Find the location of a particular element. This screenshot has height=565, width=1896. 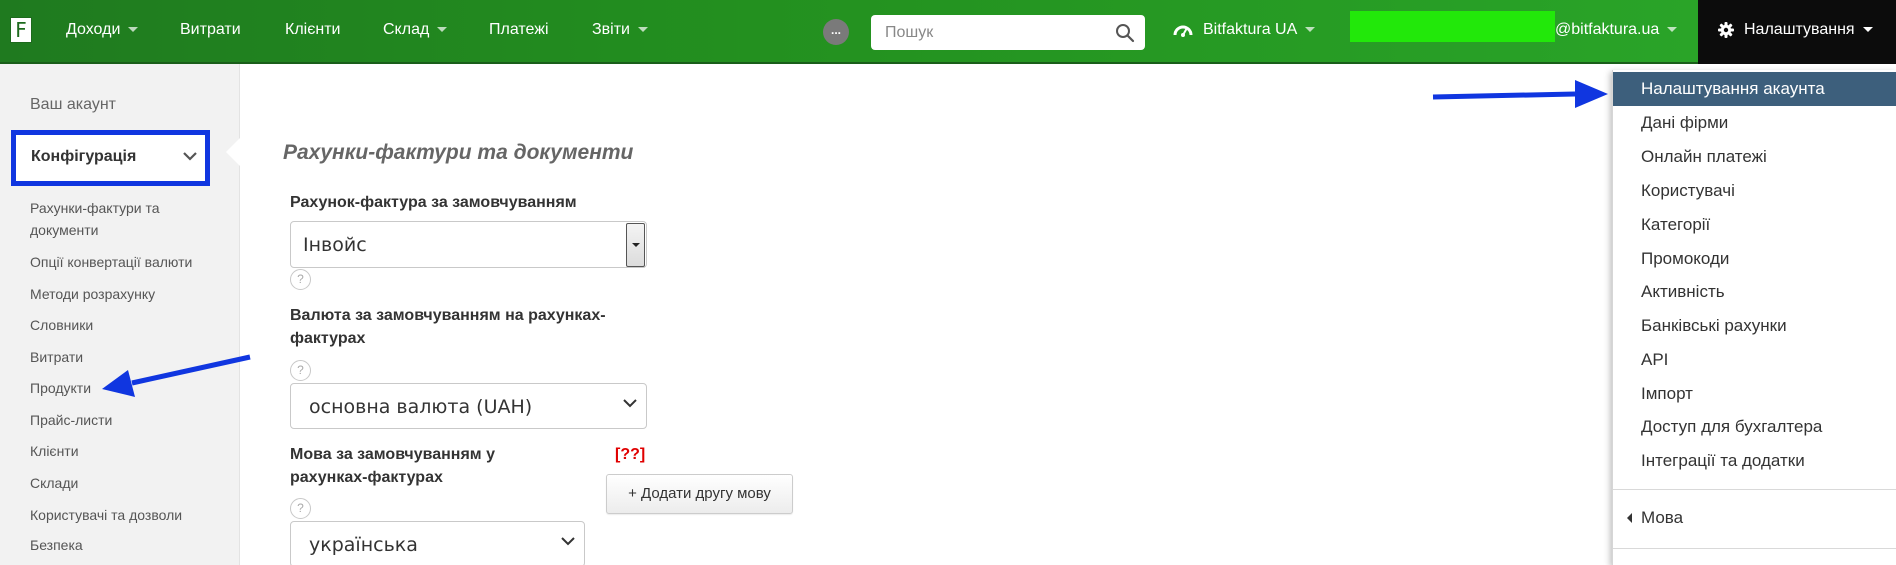

menu-item-account-settings: Налаштування акаунта is located at coordinates (1754, 89).